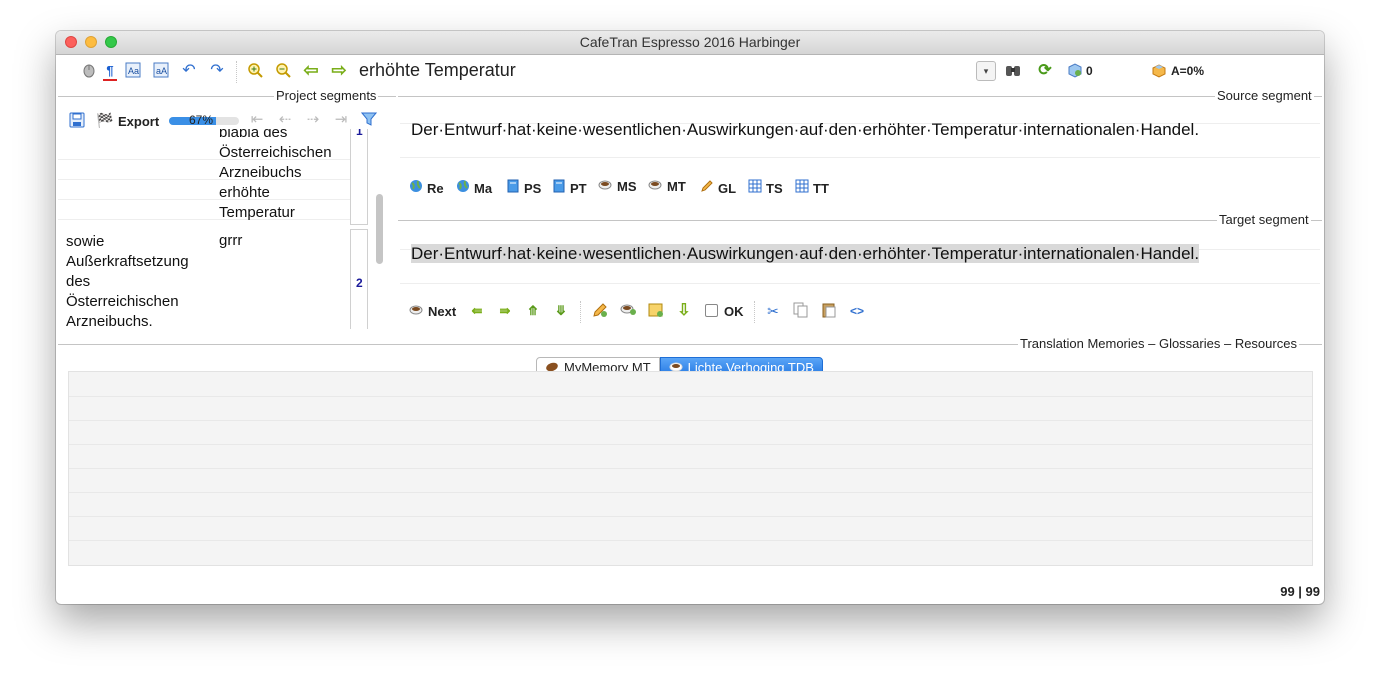 The image size is (1380, 685). What do you see at coordinates (339, 70) in the screenshot?
I see `arrow-right-icon: ⇨` at bounding box center [339, 70].